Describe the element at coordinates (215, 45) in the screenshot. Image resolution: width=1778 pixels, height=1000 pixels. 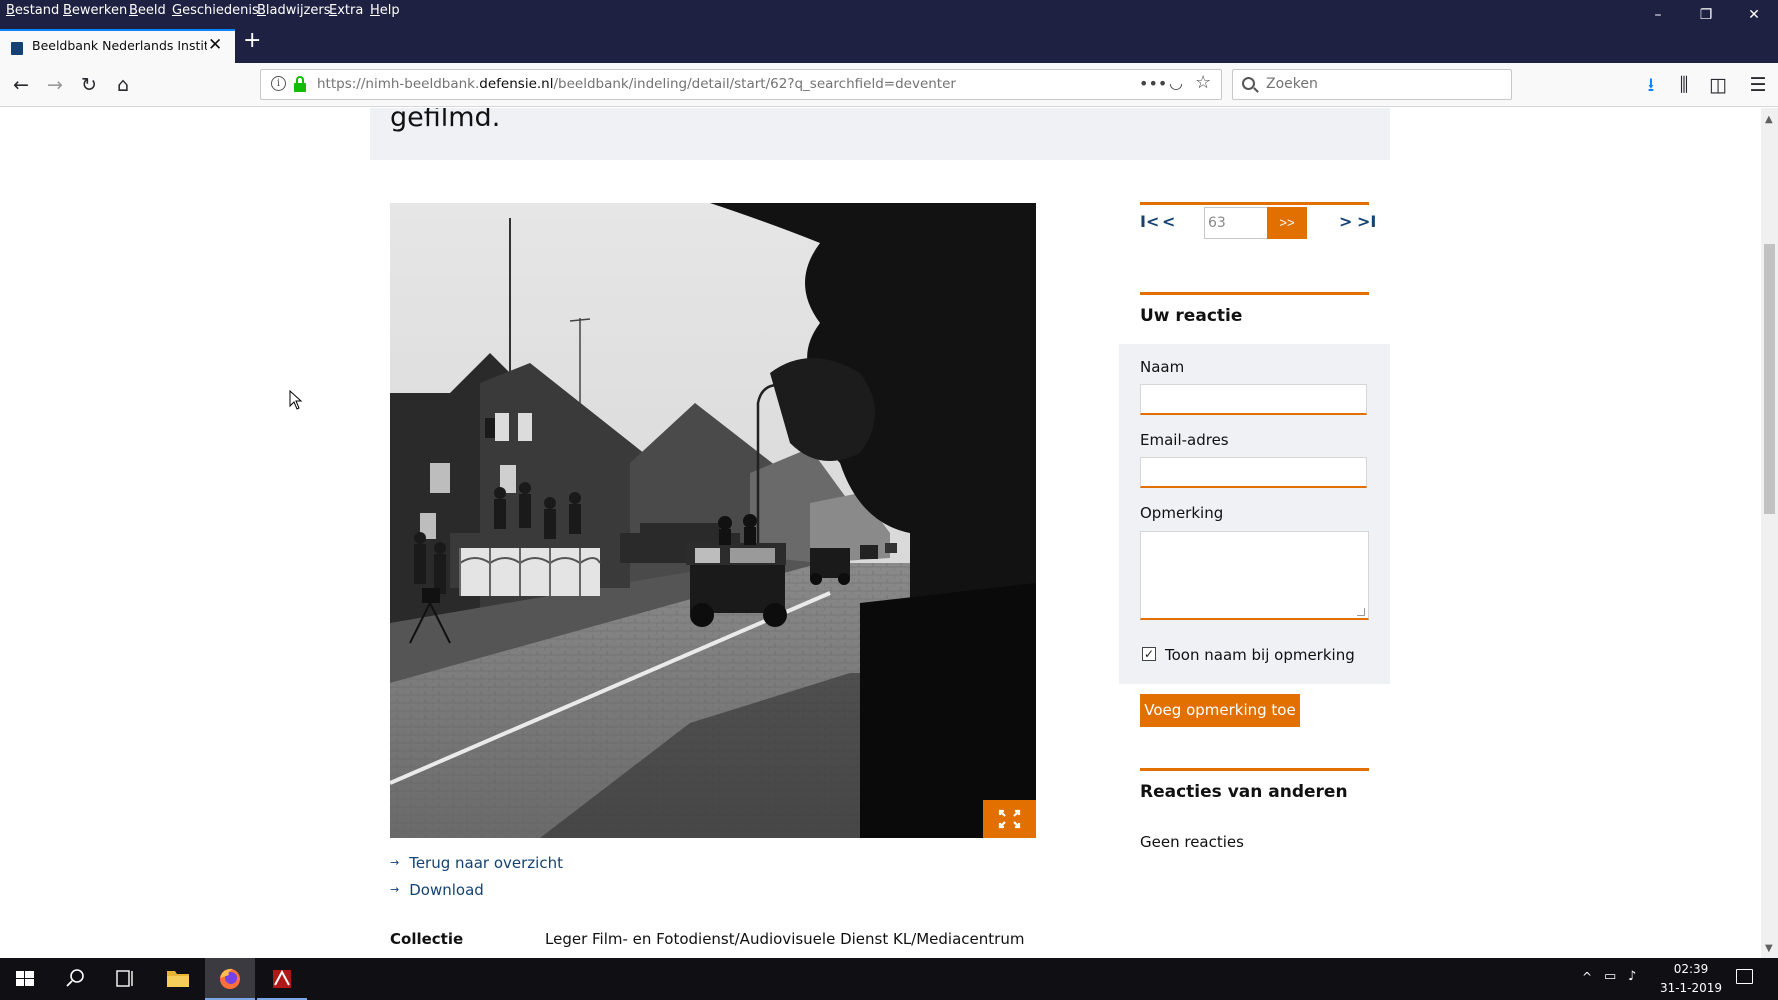
I see `close-tab-icon: ✕` at that location.